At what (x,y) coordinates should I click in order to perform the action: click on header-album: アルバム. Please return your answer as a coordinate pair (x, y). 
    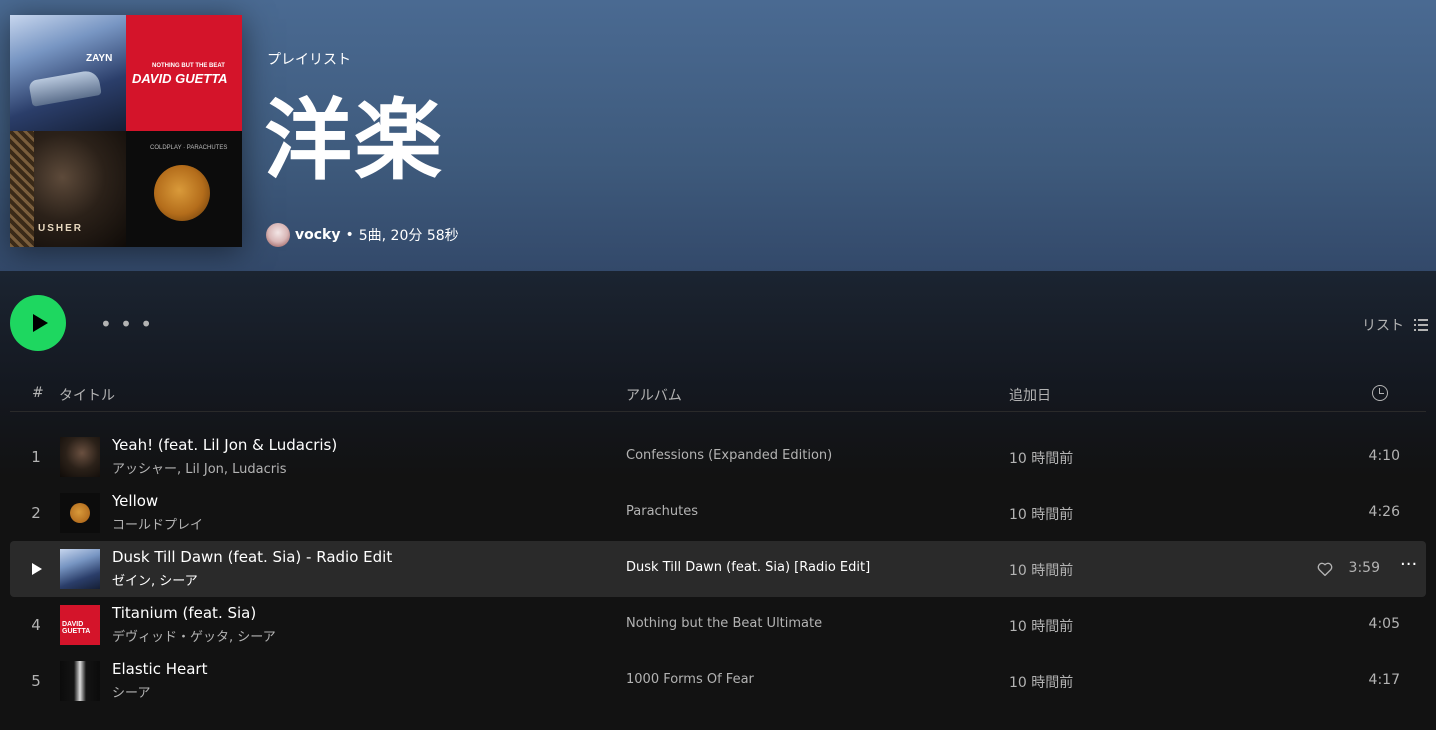
    Looking at the image, I should click on (654, 395).